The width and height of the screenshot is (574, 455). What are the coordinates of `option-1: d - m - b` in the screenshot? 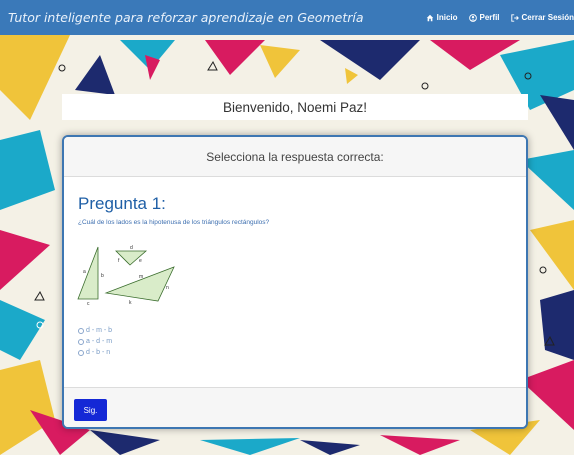 It's located at (95, 330).